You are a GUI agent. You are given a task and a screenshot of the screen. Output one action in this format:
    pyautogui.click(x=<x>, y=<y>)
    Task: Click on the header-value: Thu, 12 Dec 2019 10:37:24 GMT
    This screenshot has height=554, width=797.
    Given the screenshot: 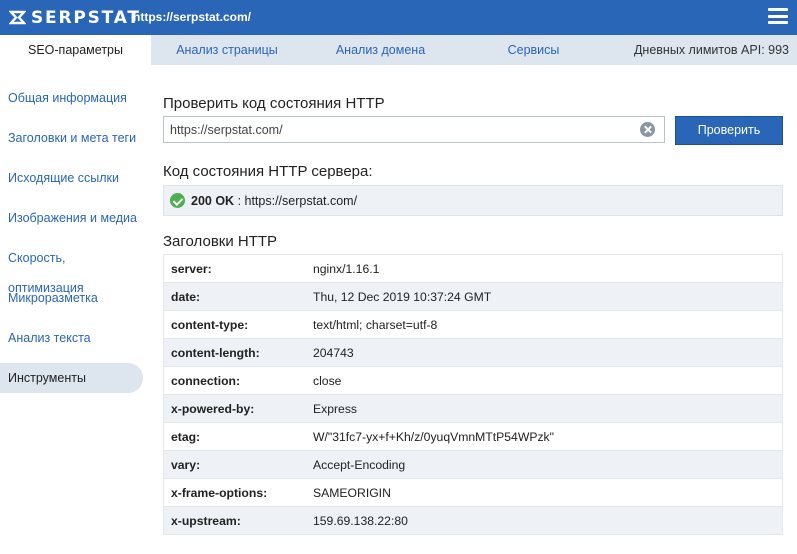 What is the action you would take?
    pyautogui.click(x=544, y=296)
    